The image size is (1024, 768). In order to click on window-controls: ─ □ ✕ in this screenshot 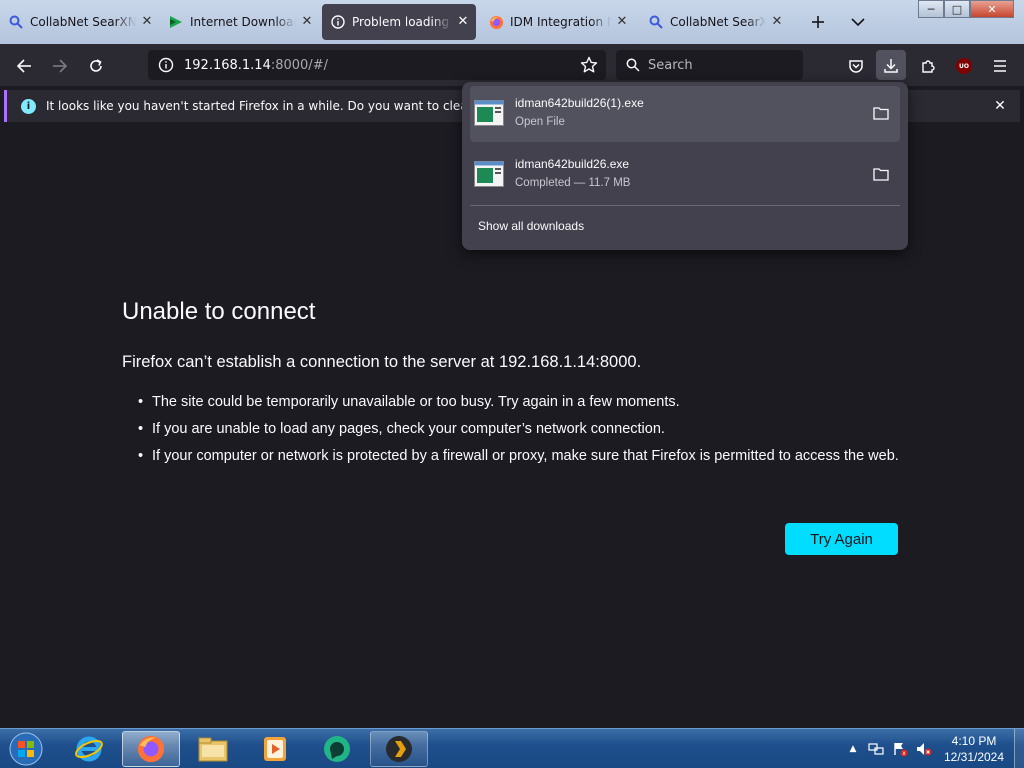, I will do `click(966, 9)`.